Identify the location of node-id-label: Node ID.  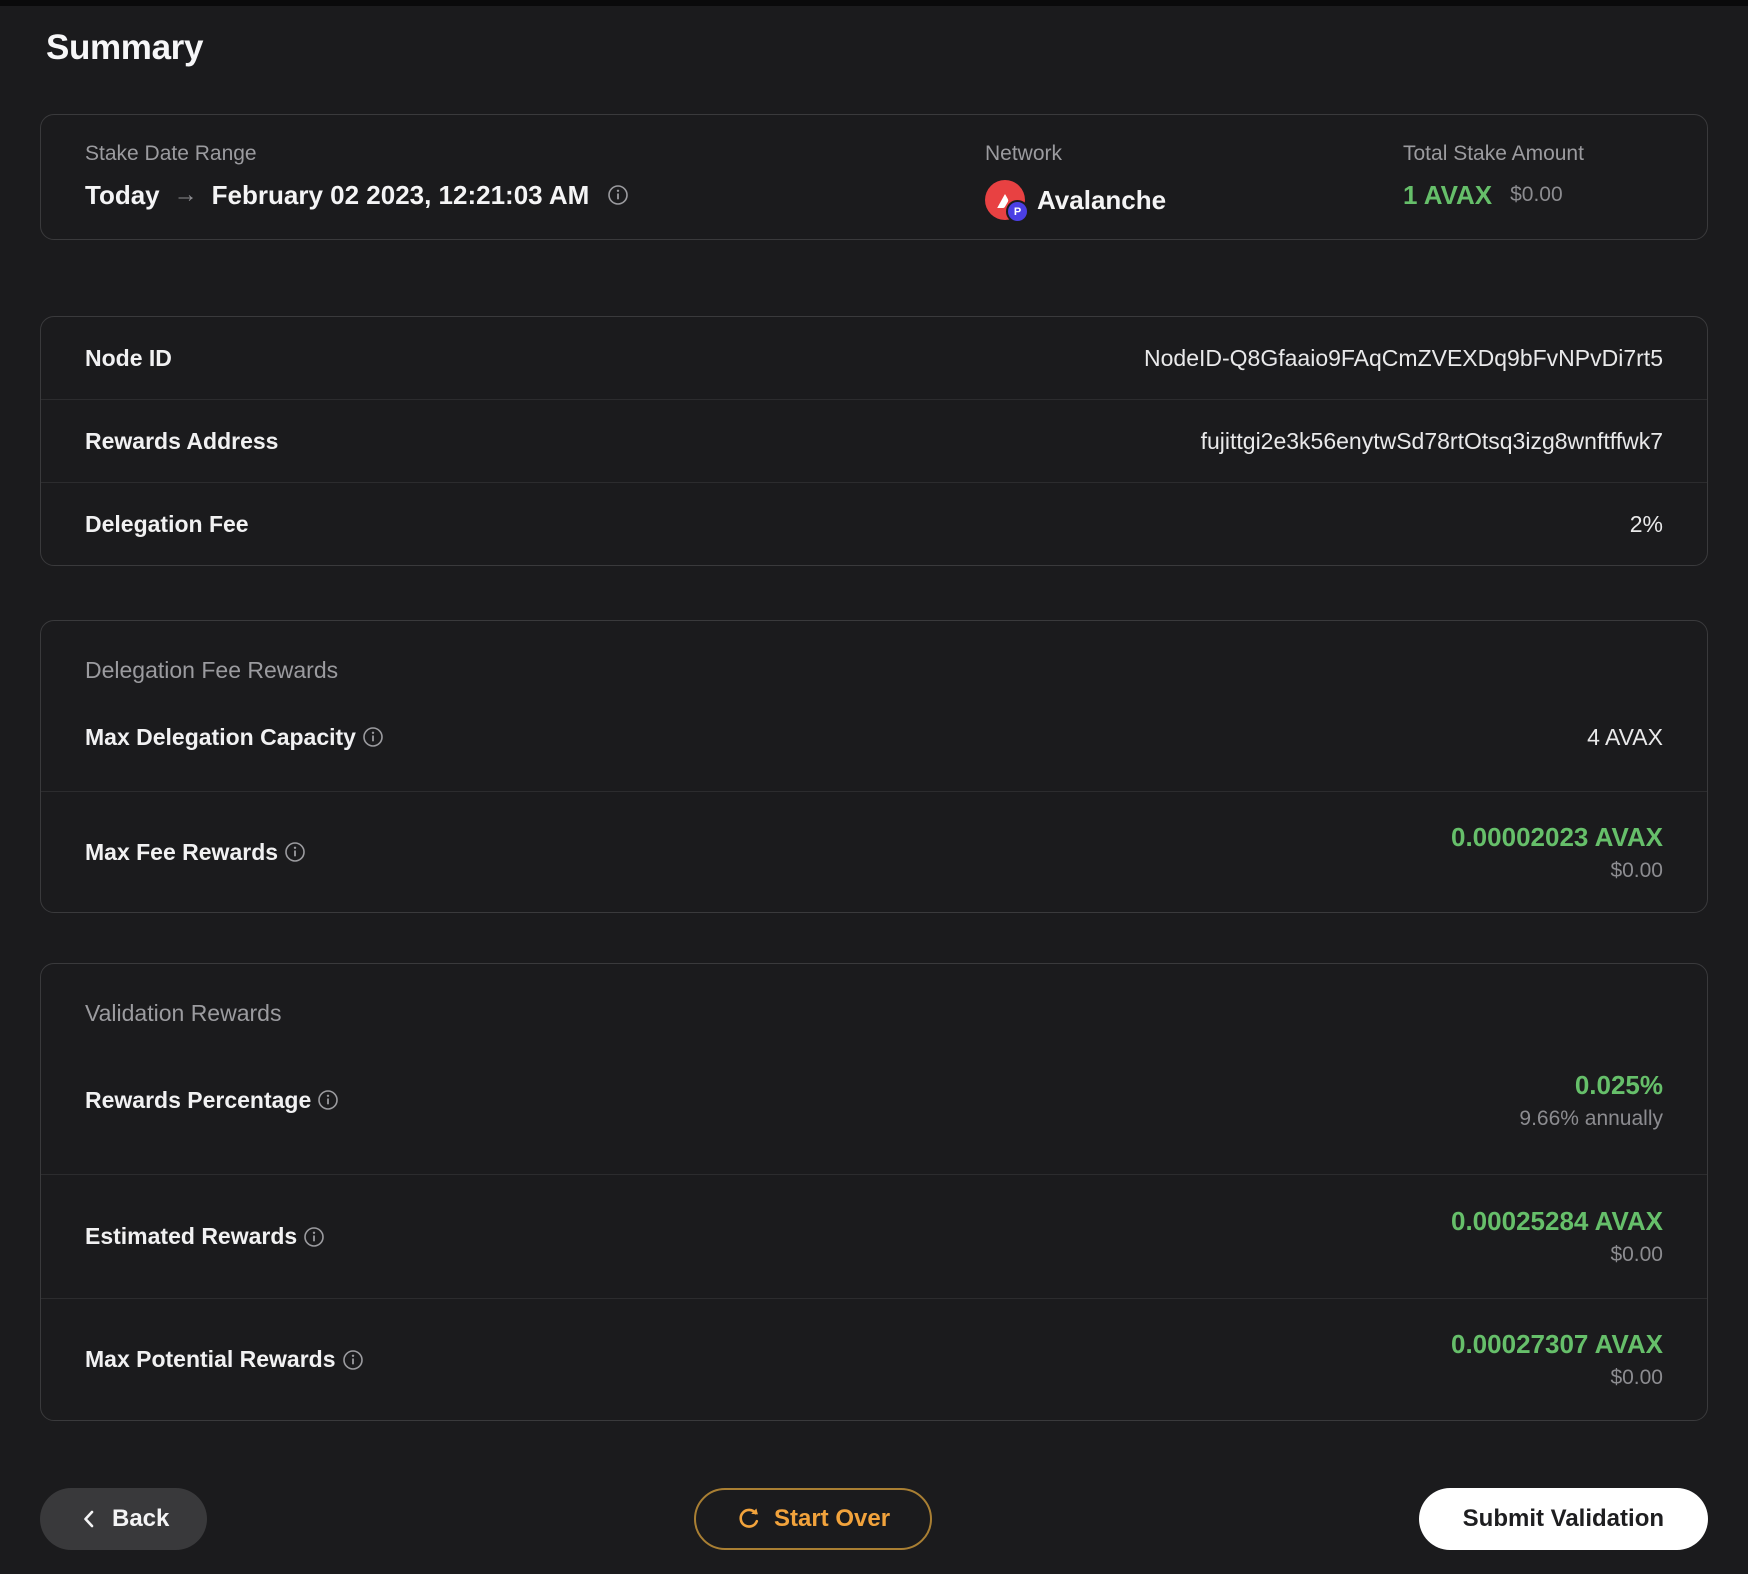
(128, 357).